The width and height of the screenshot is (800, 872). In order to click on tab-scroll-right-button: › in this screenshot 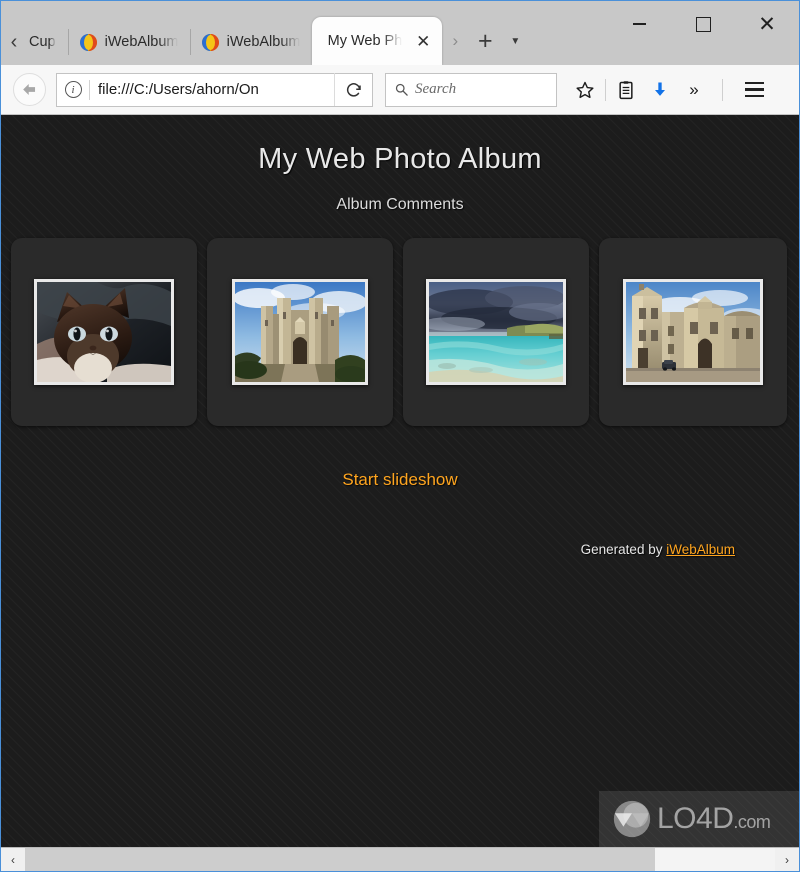, I will do `click(455, 41)`.